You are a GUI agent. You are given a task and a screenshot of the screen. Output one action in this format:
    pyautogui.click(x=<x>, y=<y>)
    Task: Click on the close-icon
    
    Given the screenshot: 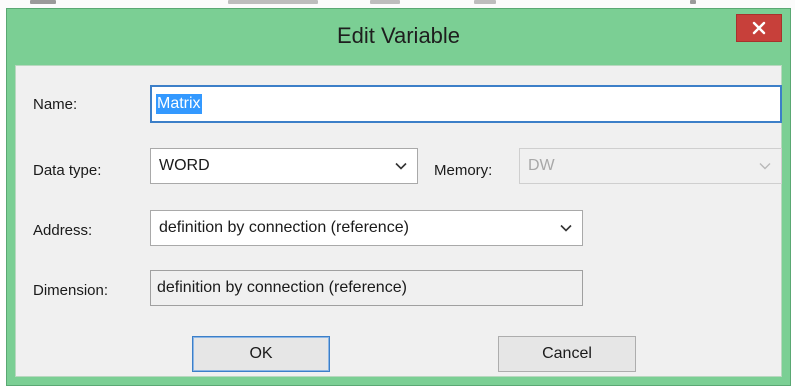 What is the action you would take?
    pyautogui.click(x=759, y=28)
    